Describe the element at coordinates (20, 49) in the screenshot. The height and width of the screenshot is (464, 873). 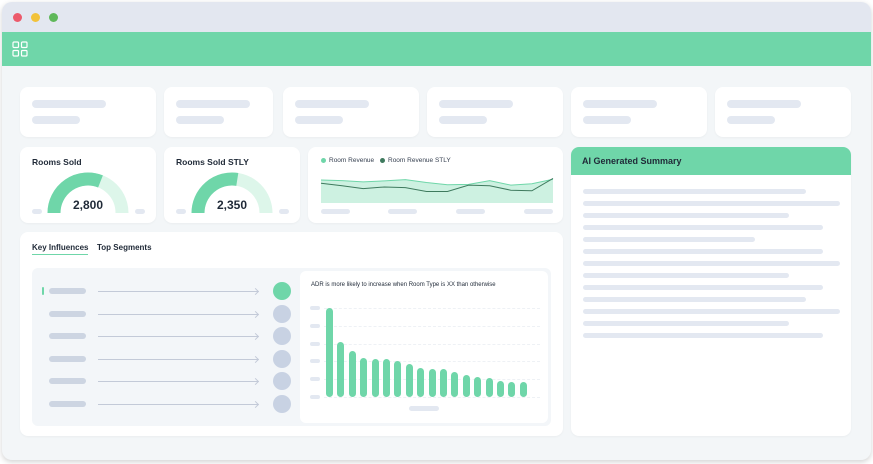
I see `grid-icon` at that location.